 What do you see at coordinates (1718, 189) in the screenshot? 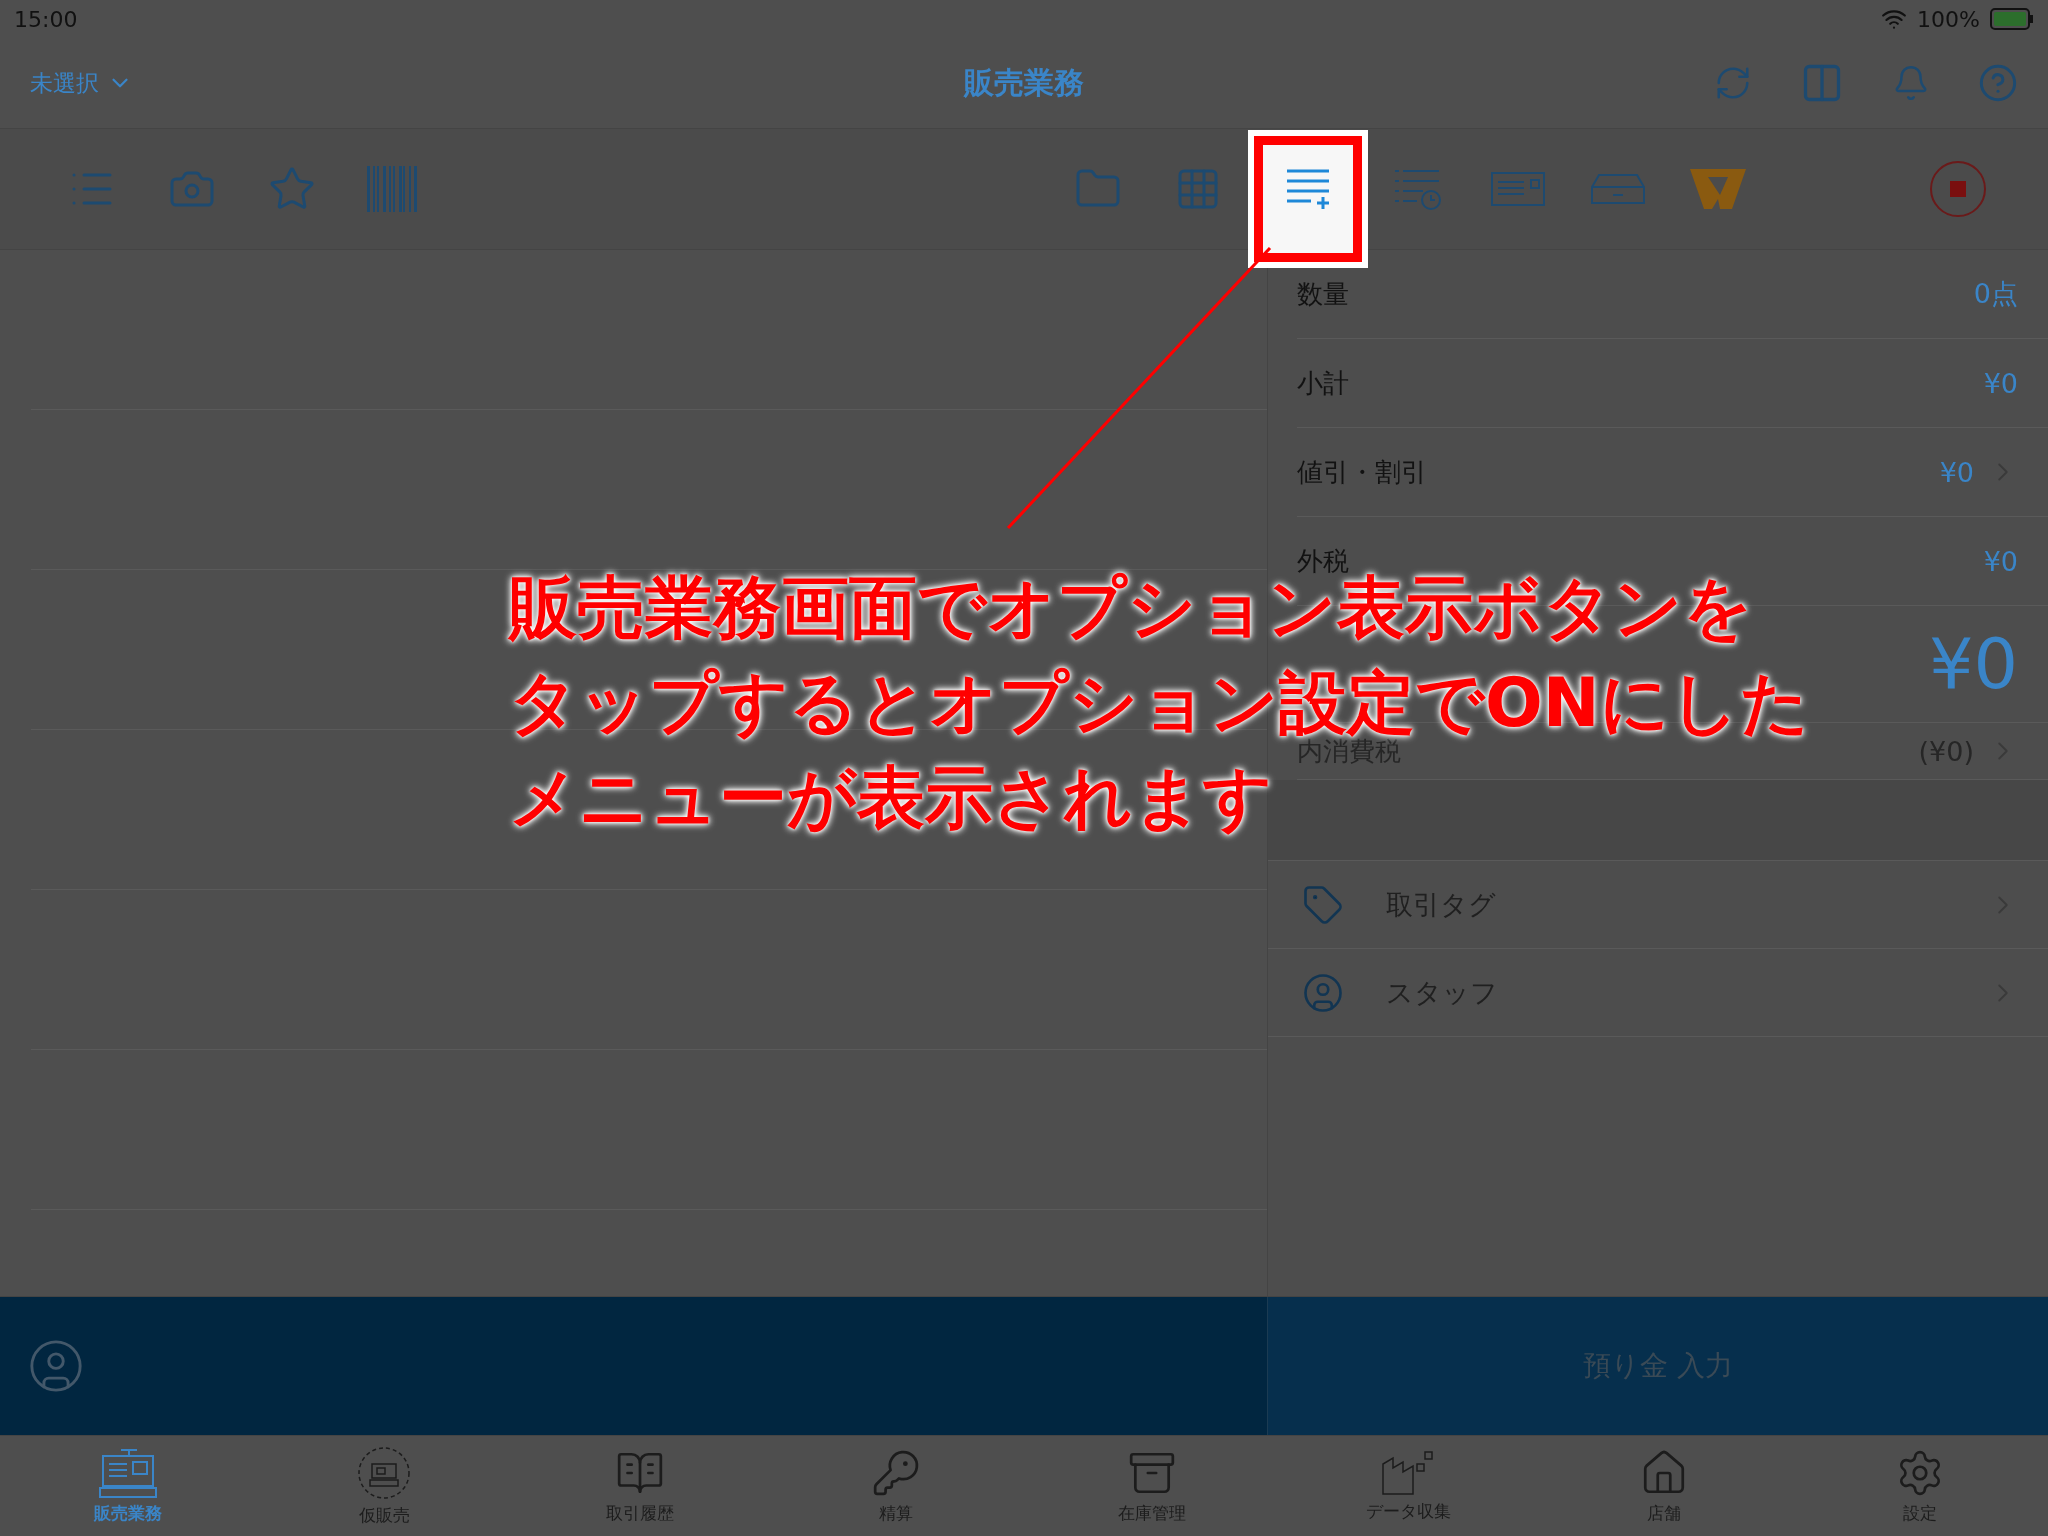
I see `logo-icon` at bounding box center [1718, 189].